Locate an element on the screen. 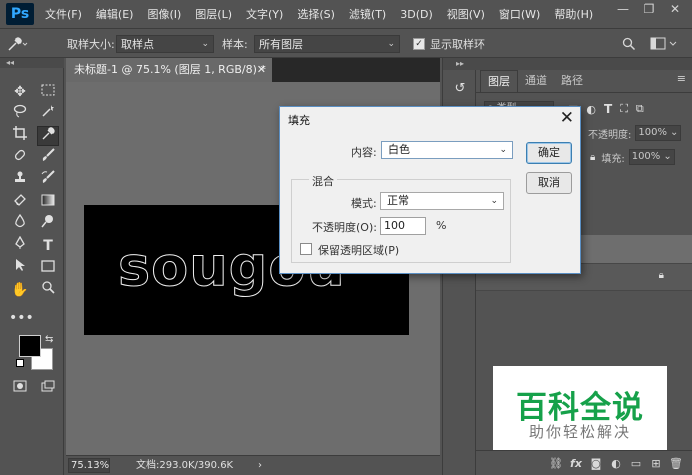  opacity-field: 100% ⌄ is located at coordinates (658, 133).